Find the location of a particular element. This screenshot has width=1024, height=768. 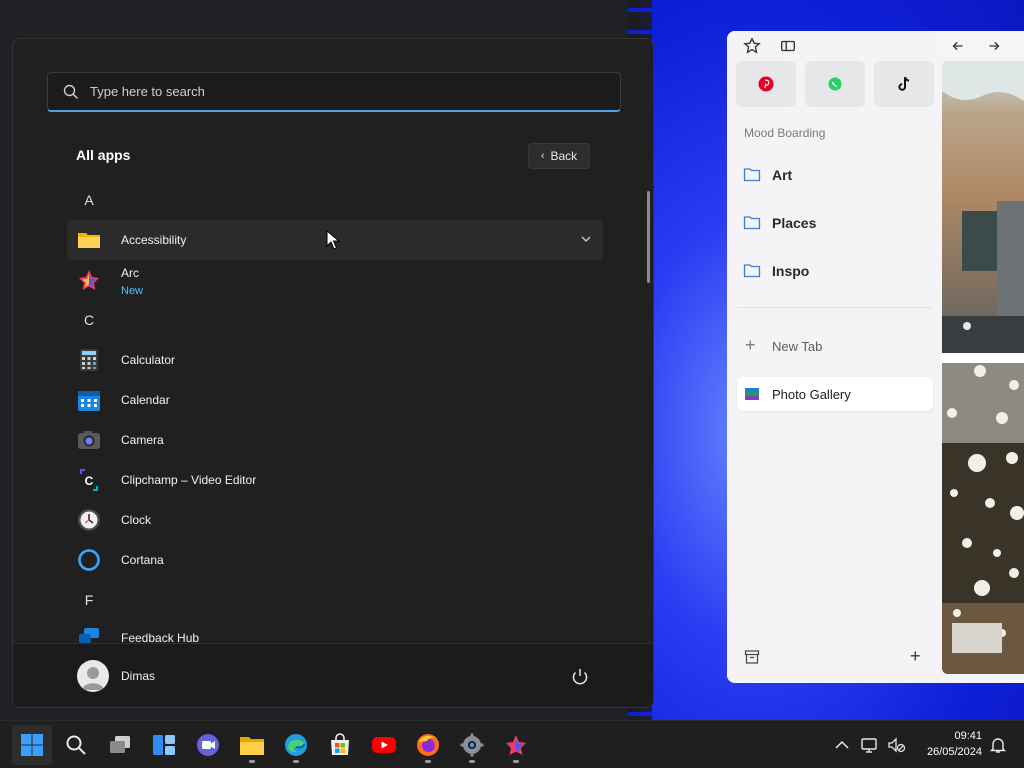

app-arc: Arc New is located at coordinates (335, 280).